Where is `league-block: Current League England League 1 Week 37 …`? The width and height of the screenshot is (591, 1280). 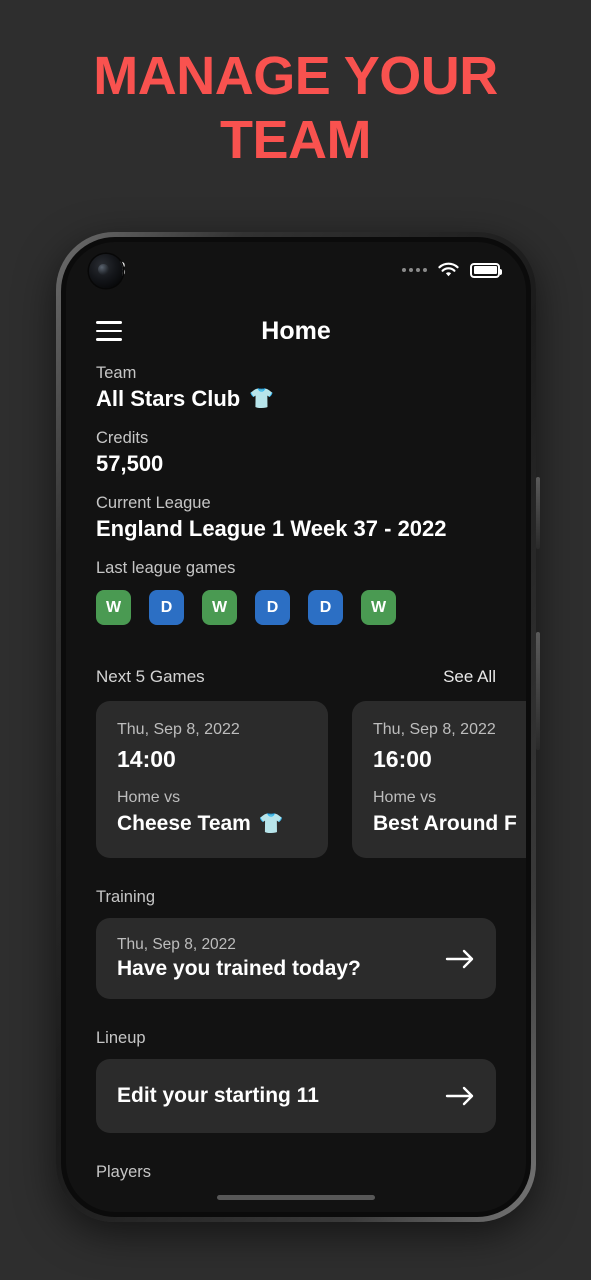 league-block: Current League England League 1 Week 37 … is located at coordinates (296, 518).